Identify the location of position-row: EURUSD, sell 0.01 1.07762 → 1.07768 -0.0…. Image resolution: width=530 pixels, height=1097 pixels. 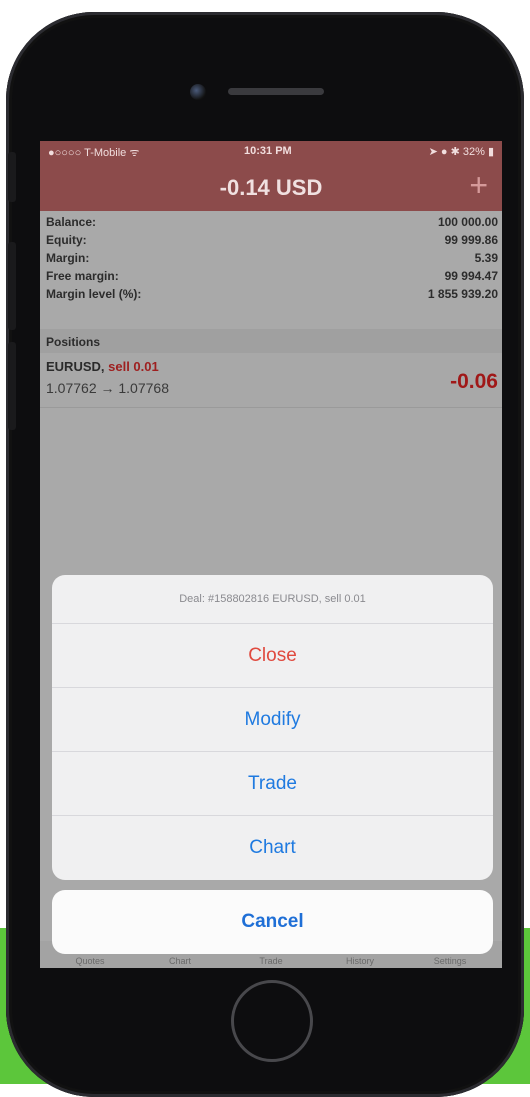
(271, 380).